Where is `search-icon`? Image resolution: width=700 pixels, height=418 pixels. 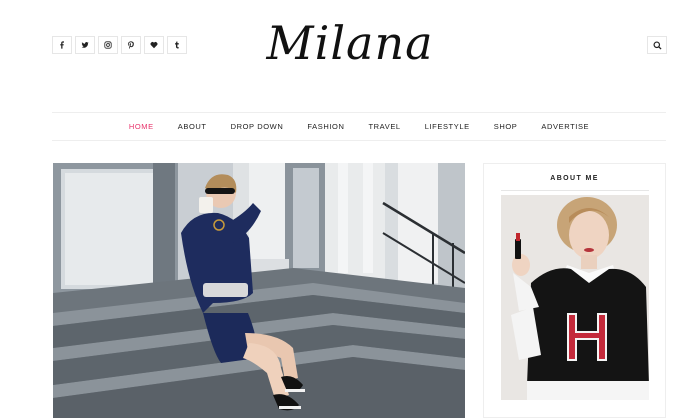
search-icon is located at coordinates (657, 45).